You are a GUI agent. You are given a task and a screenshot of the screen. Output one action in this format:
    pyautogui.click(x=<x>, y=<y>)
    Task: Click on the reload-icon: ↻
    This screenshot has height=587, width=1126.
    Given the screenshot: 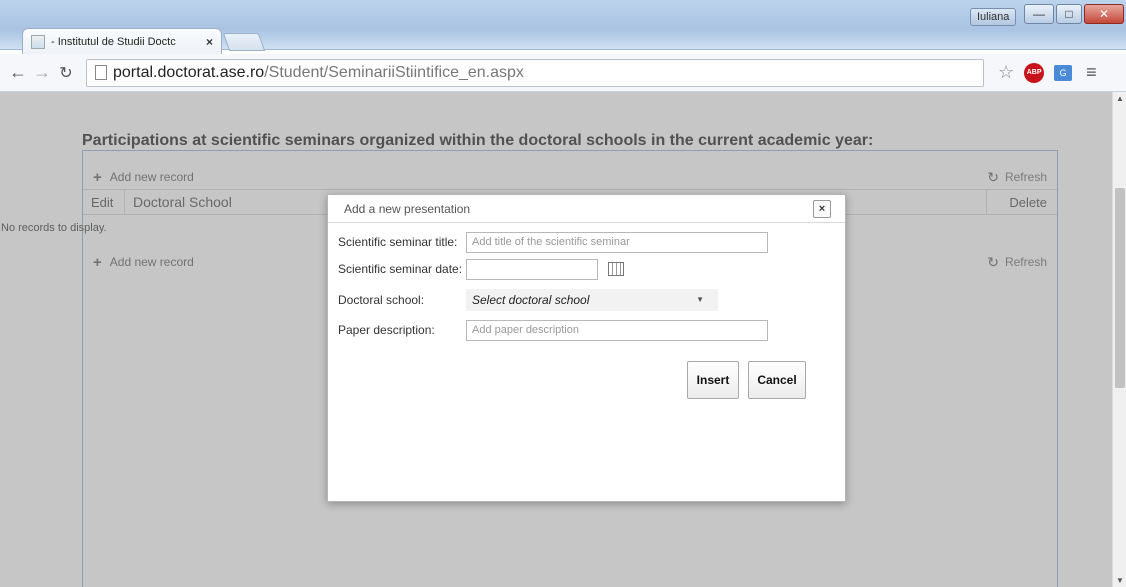 What is the action you would take?
    pyautogui.click(x=66, y=73)
    